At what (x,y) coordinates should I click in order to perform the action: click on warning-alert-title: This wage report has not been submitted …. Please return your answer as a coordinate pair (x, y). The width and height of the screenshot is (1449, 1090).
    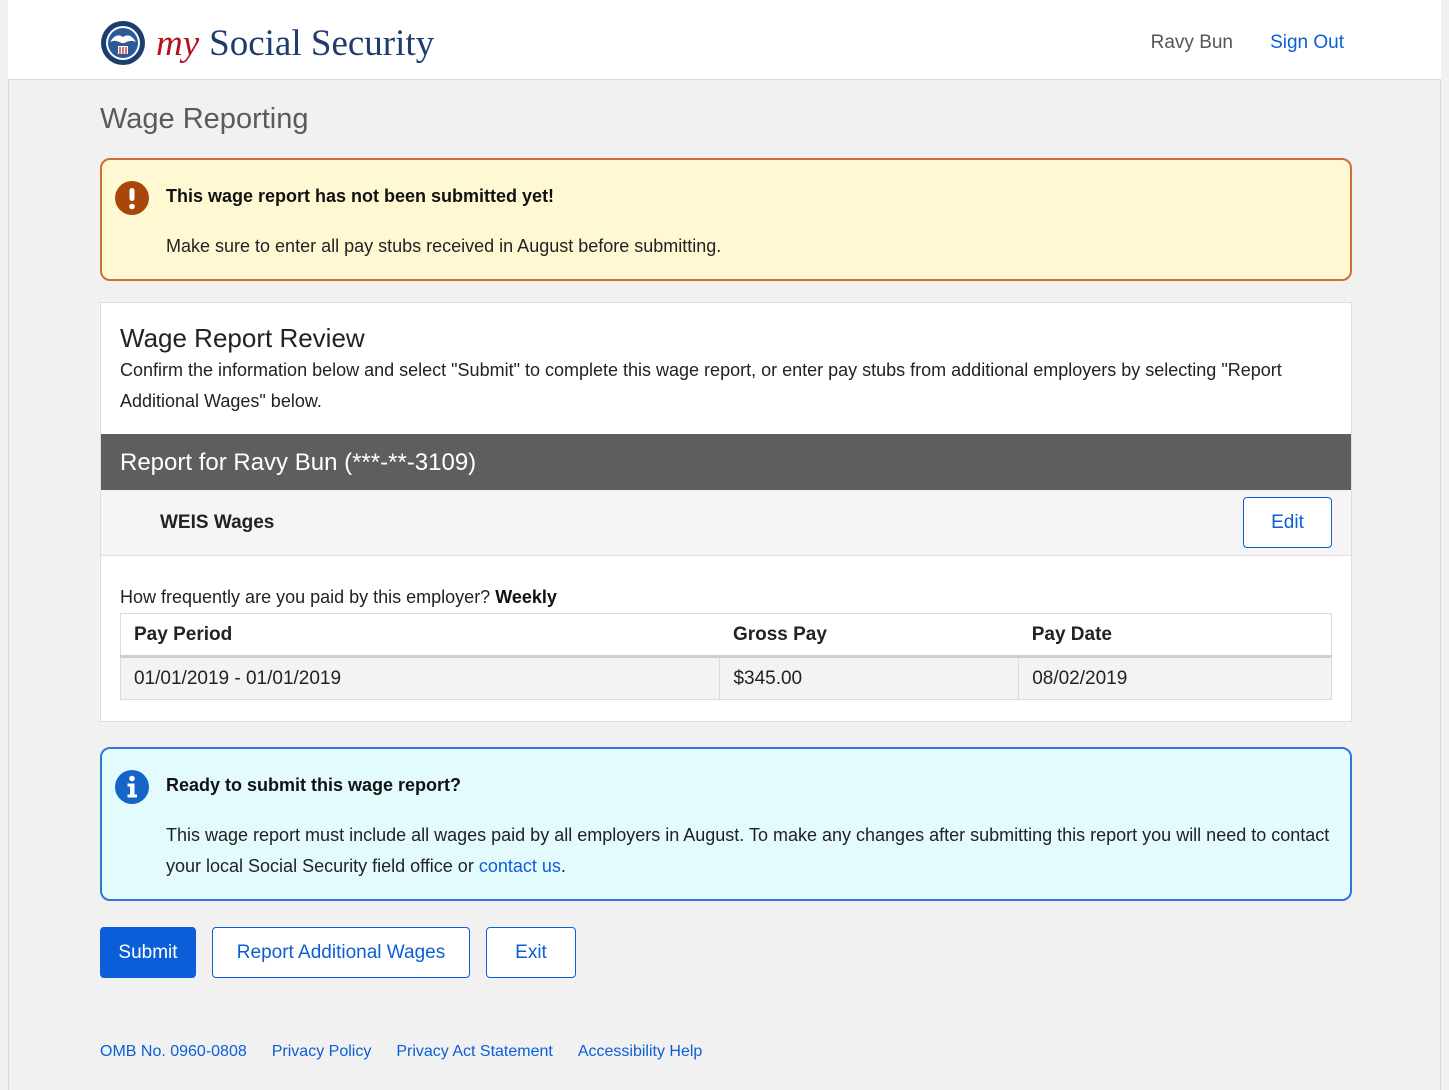
    Looking at the image, I should click on (360, 196).